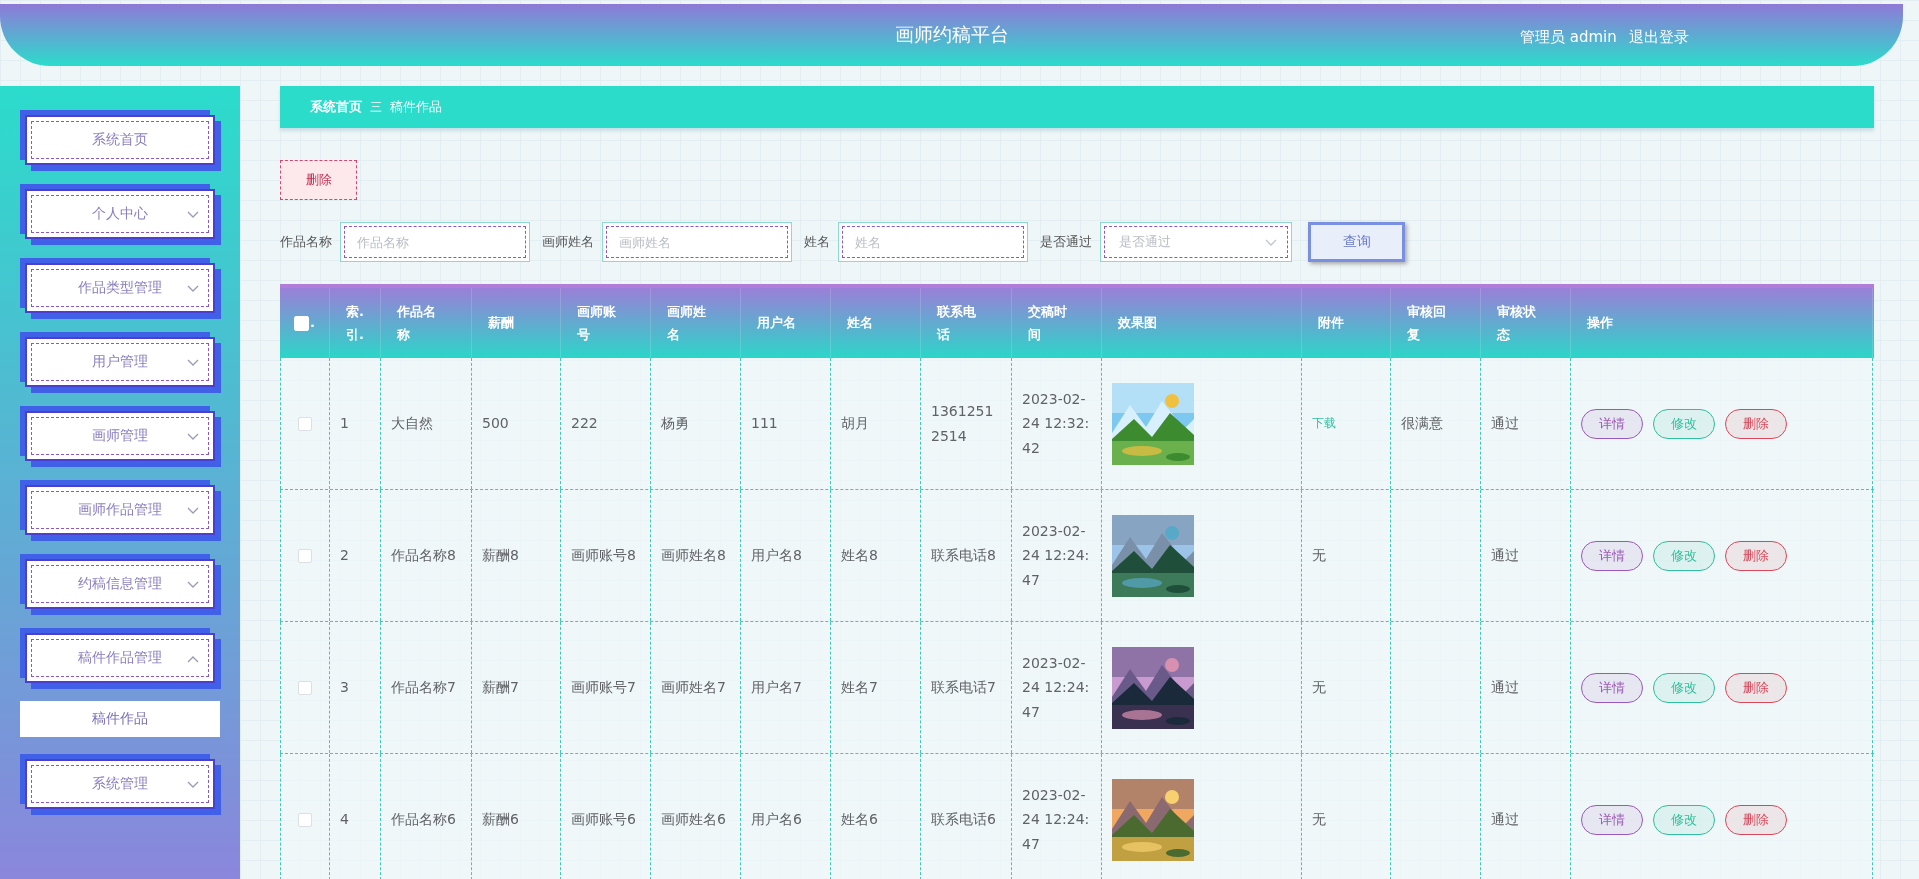  I want to click on input-field: 姓名, so click(933, 242).